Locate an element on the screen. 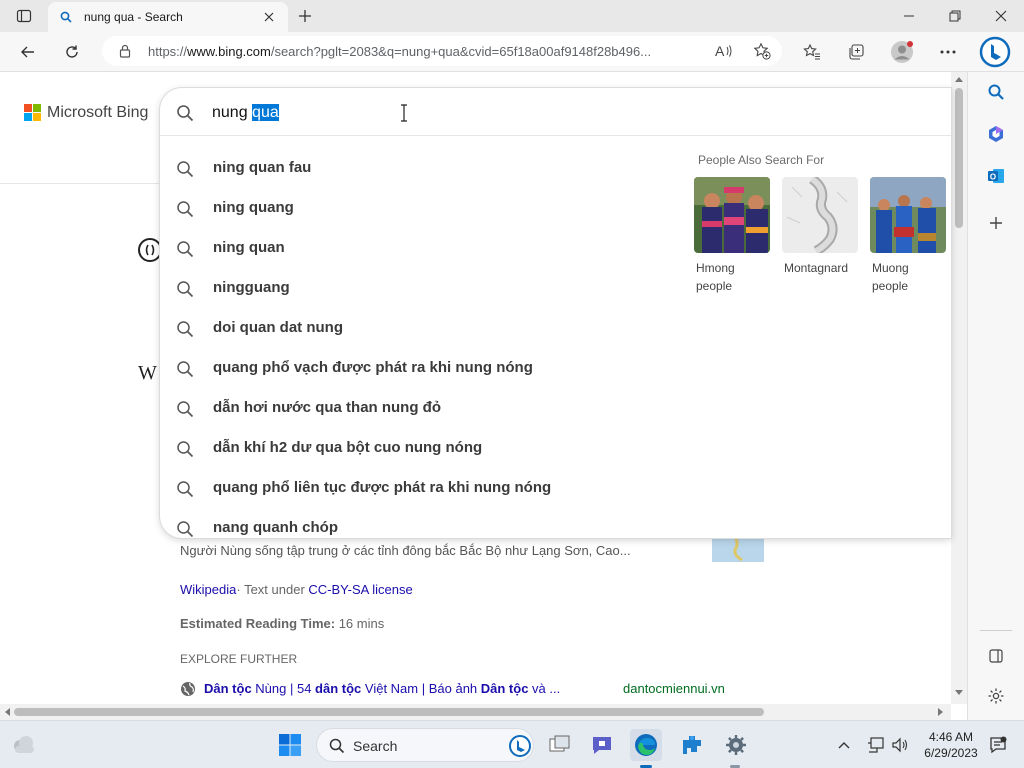 The width and height of the screenshot is (1024, 768). weather-cloud-icon is located at coordinates (24, 744).